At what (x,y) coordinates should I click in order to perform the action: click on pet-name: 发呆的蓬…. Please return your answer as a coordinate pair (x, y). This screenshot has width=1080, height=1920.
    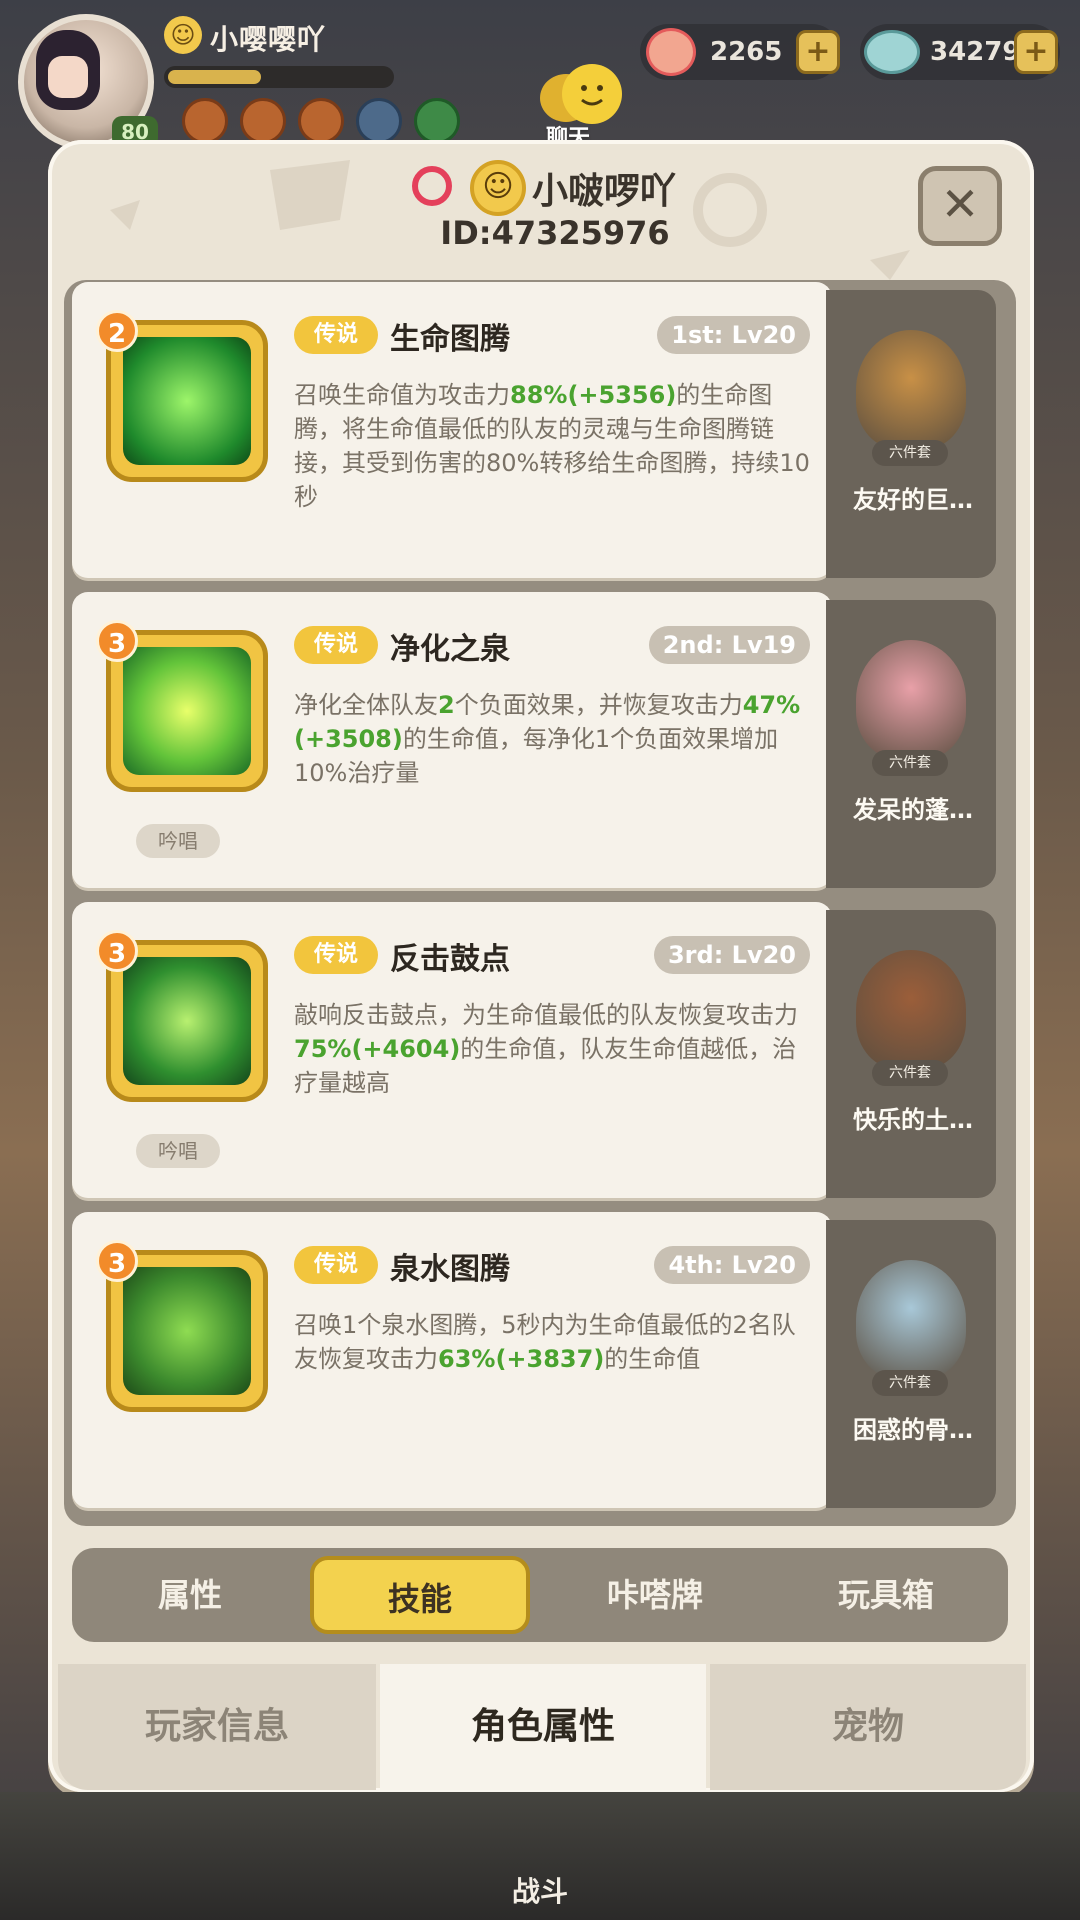
    Looking at the image, I should click on (913, 810).